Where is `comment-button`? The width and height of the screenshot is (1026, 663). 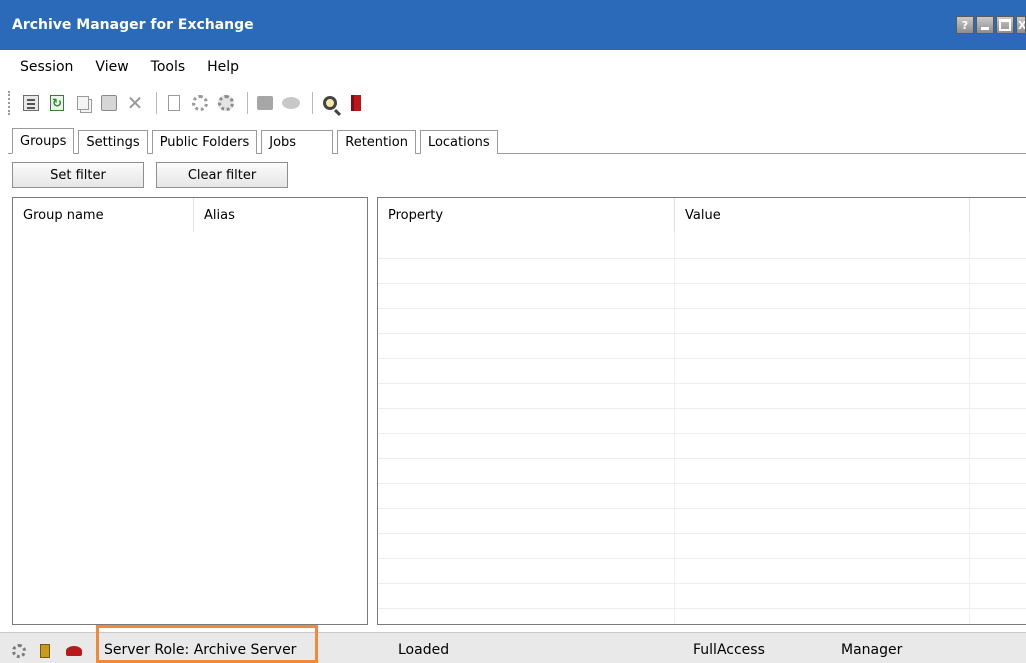
comment-button is located at coordinates (291, 103).